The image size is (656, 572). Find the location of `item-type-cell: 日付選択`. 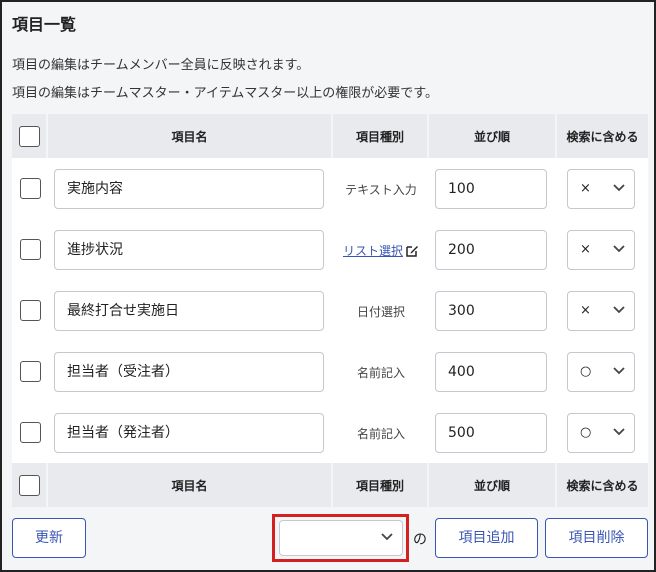

item-type-cell: 日付選択 is located at coordinates (381, 310).